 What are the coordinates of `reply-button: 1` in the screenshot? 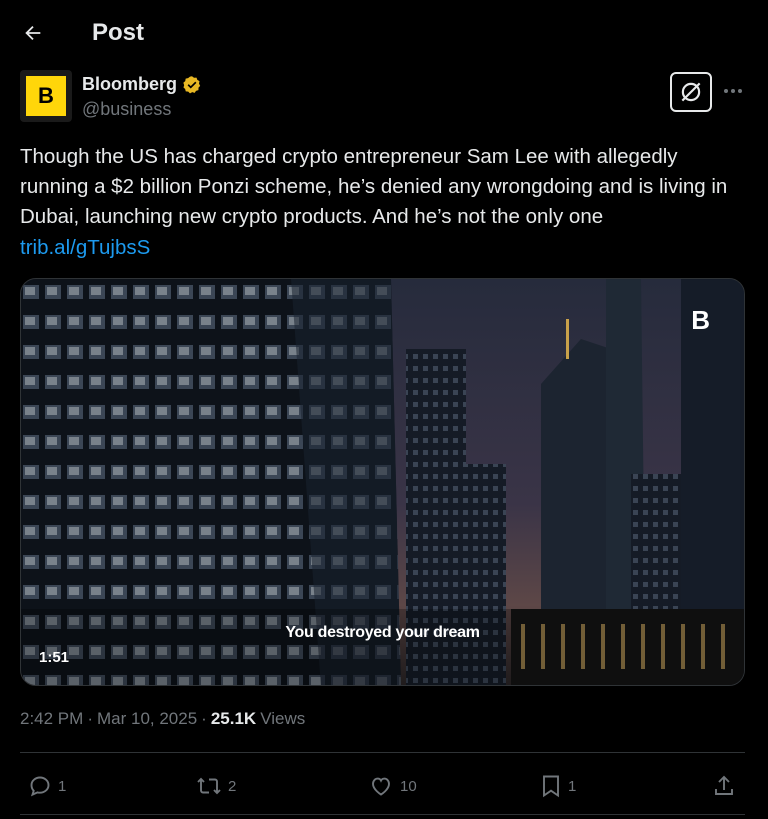 It's located at (47, 786).